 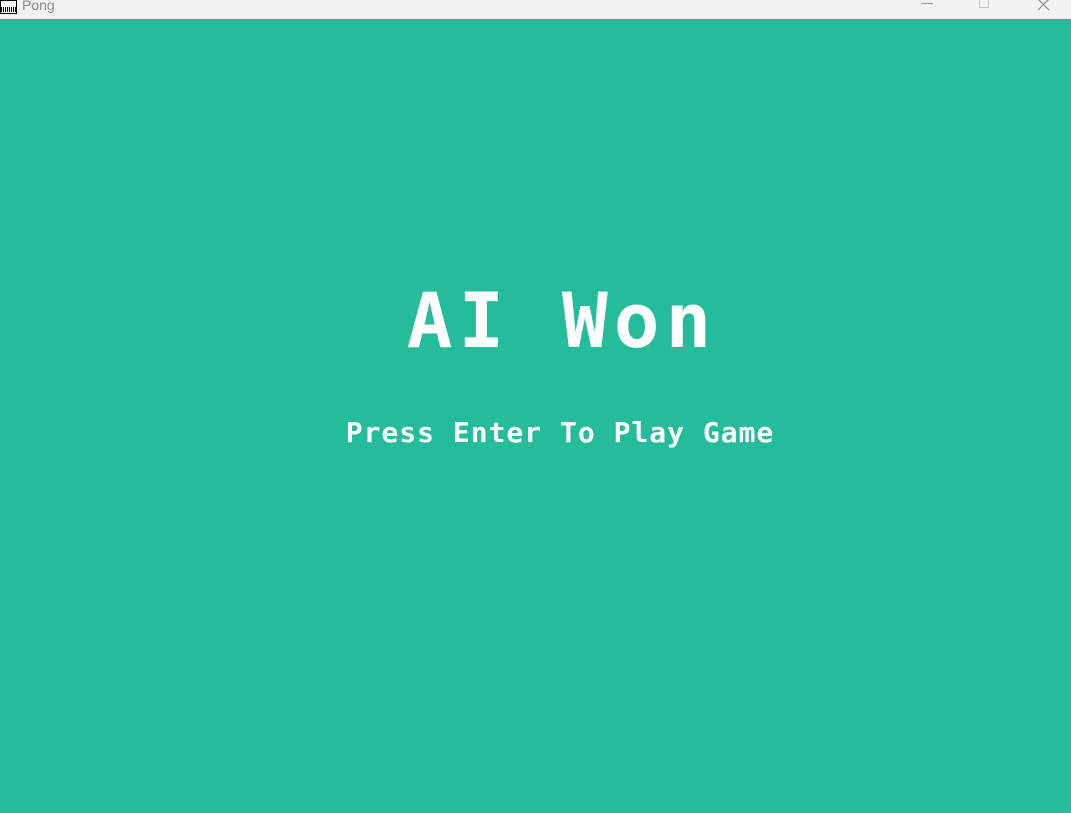 I want to click on minimize-button, so click(x=927, y=9).